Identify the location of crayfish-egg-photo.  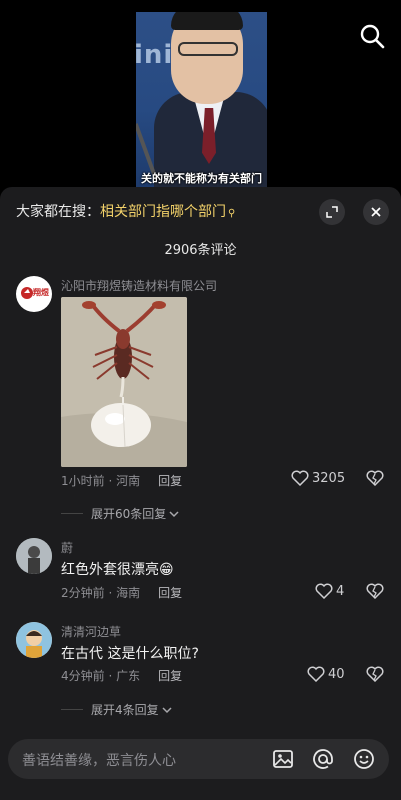
(124, 382).